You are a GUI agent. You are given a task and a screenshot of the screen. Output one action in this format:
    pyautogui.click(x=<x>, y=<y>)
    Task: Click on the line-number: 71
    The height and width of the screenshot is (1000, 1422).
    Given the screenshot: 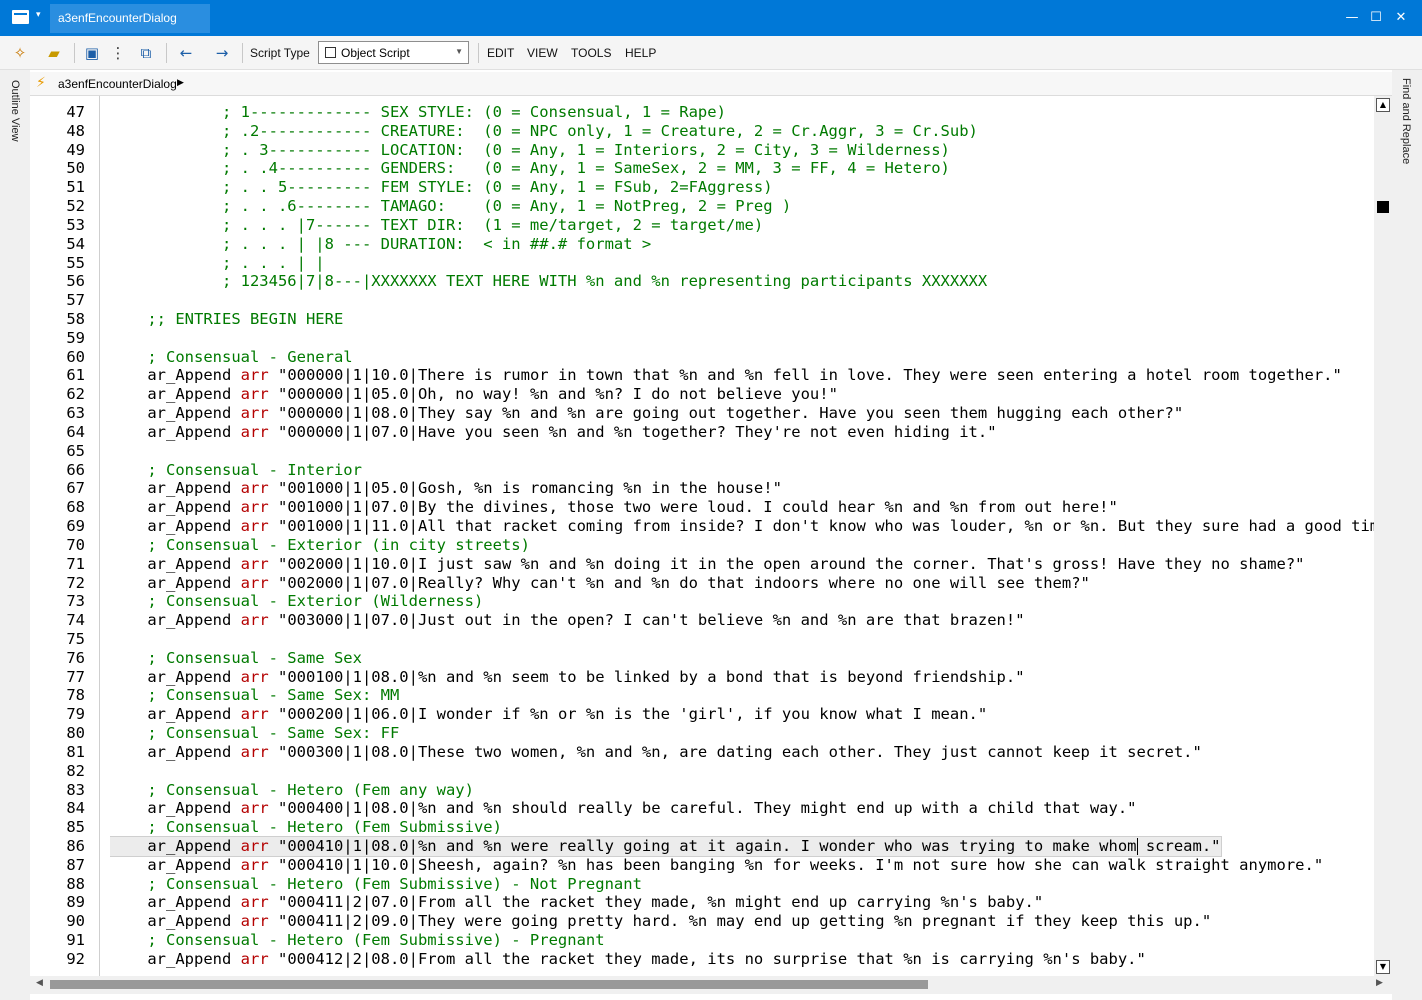 What is the action you would take?
    pyautogui.click(x=75, y=563)
    